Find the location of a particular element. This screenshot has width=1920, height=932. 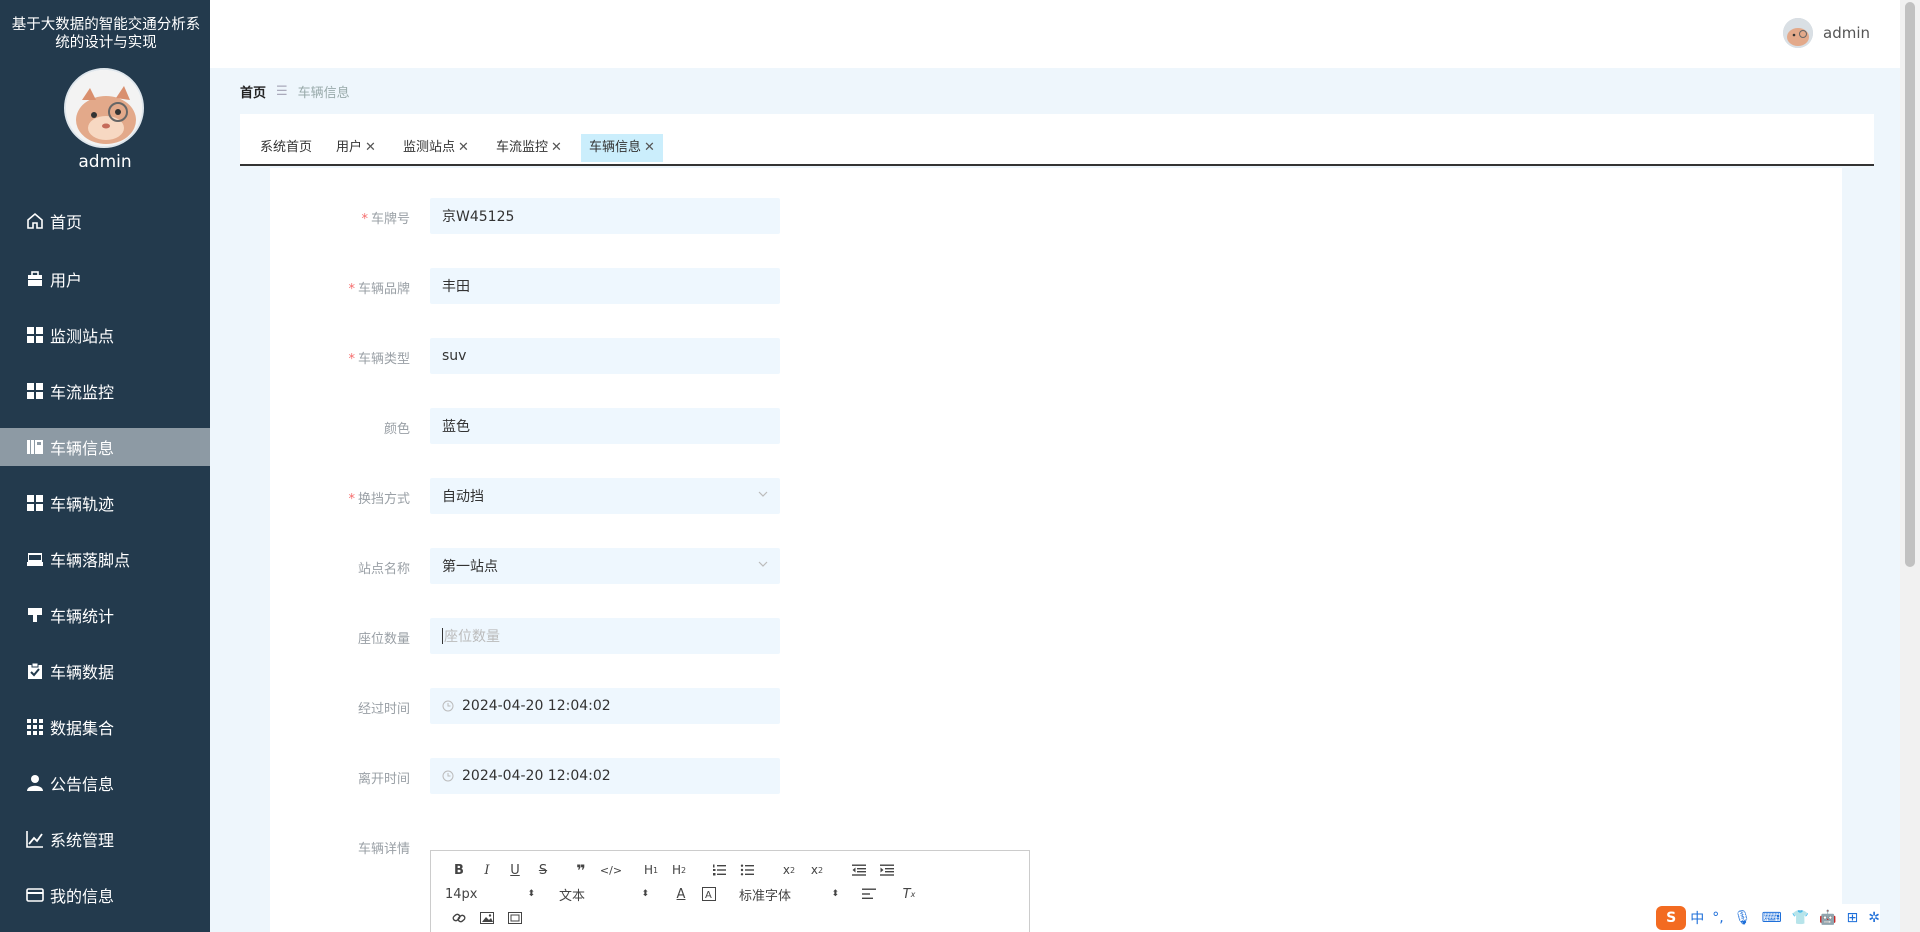

sidebar-item-label: 用户 is located at coordinates (66, 280).